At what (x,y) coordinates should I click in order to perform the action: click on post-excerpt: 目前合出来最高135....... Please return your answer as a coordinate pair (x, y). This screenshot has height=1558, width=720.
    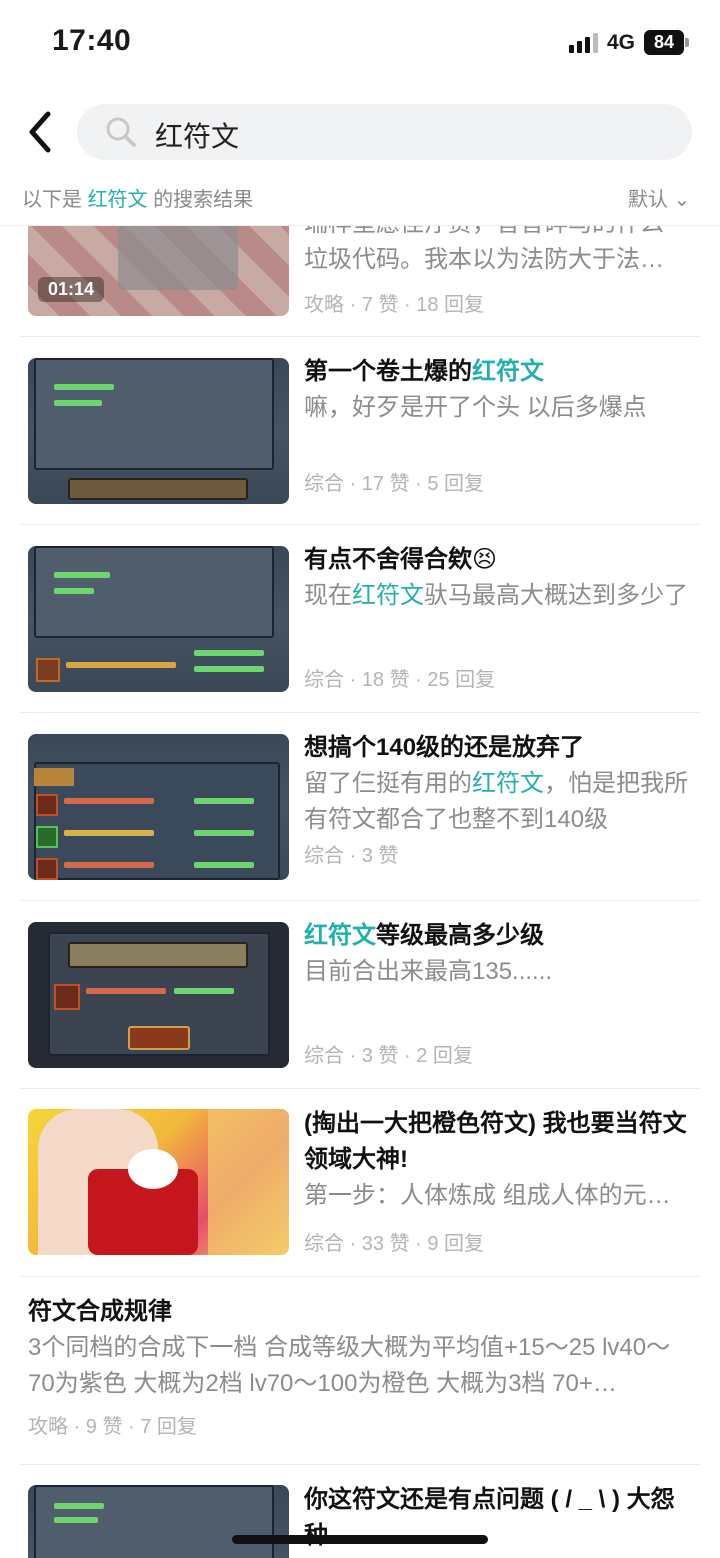
    Looking at the image, I should click on (428, 971).